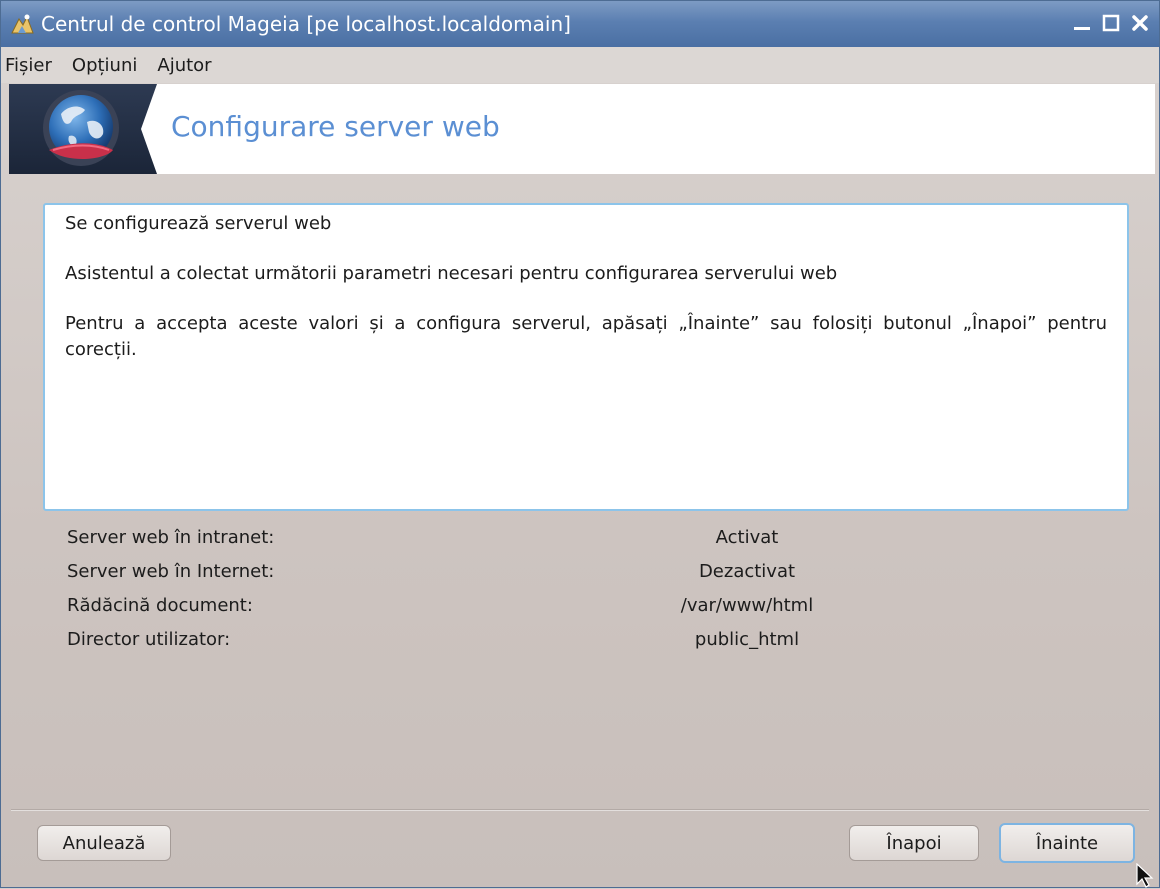 This screenshot has height=889, width=1160. What do you see at coordinates (1067, 843) in the screenshot?
I see `next-button: Înainte` at bounding box center [1067, 843].